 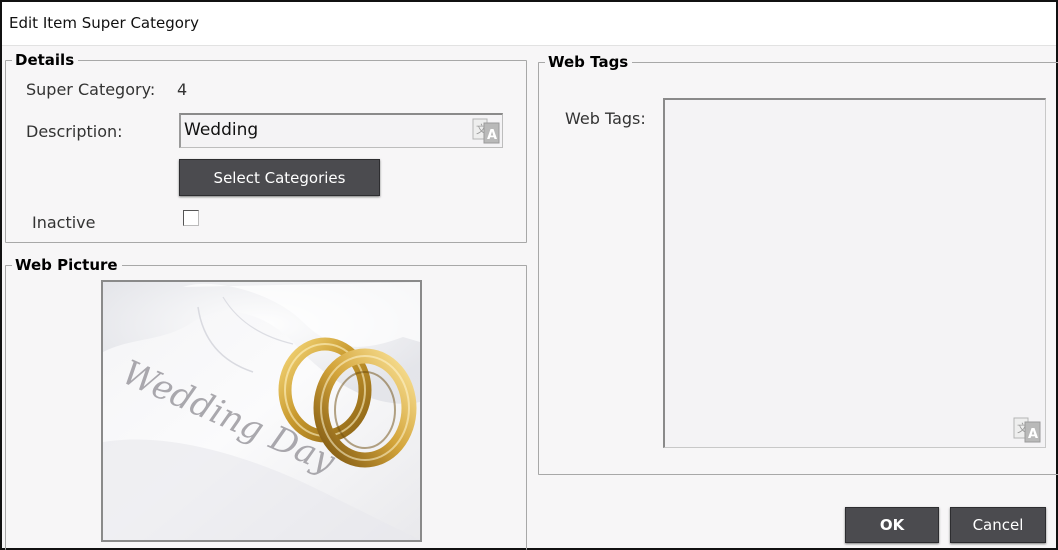 I want to click on web-tags-label: Web Tags:, so click(x=605, y=118).